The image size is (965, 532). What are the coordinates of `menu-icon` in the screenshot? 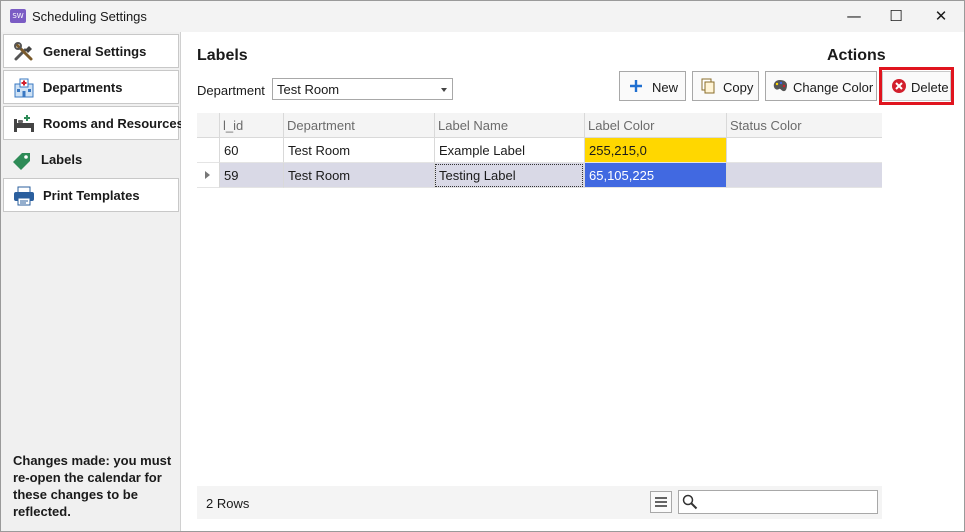 It's located at (661, 502).